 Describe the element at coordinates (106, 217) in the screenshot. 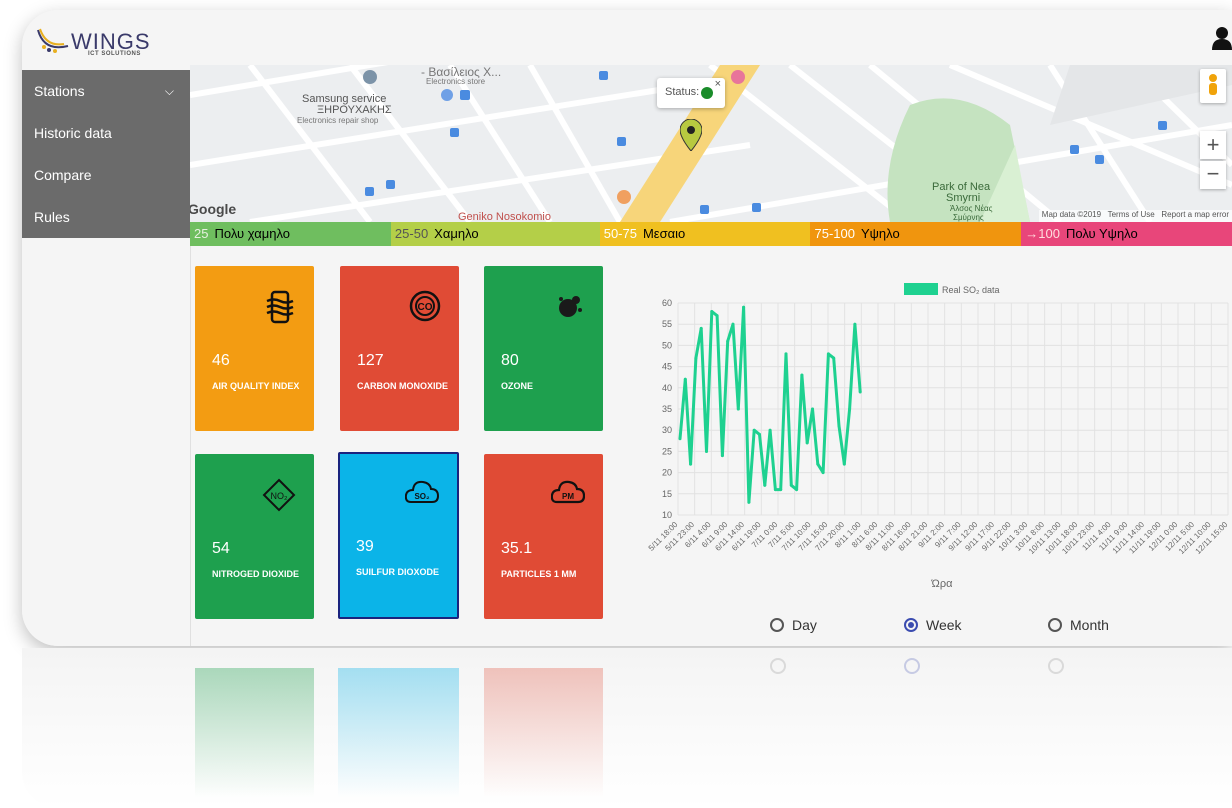

I see `sidebar-item-rules: Rules` at that location.